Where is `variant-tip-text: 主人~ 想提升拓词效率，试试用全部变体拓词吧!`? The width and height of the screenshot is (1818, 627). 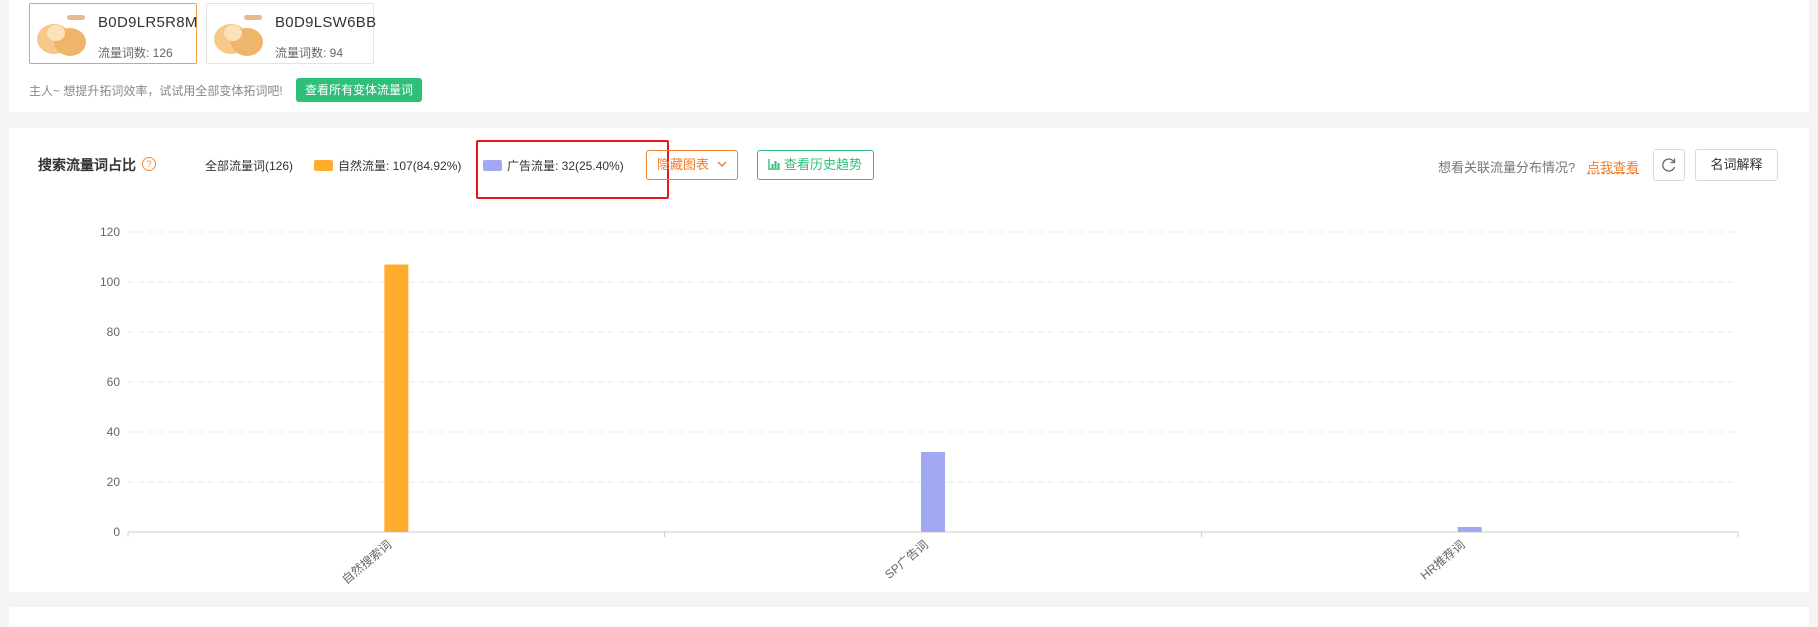
variant-tip-text: 主人~ 想提升拓词效率，试试用全部变体拓词吧! is located at coordinates (156, 91).